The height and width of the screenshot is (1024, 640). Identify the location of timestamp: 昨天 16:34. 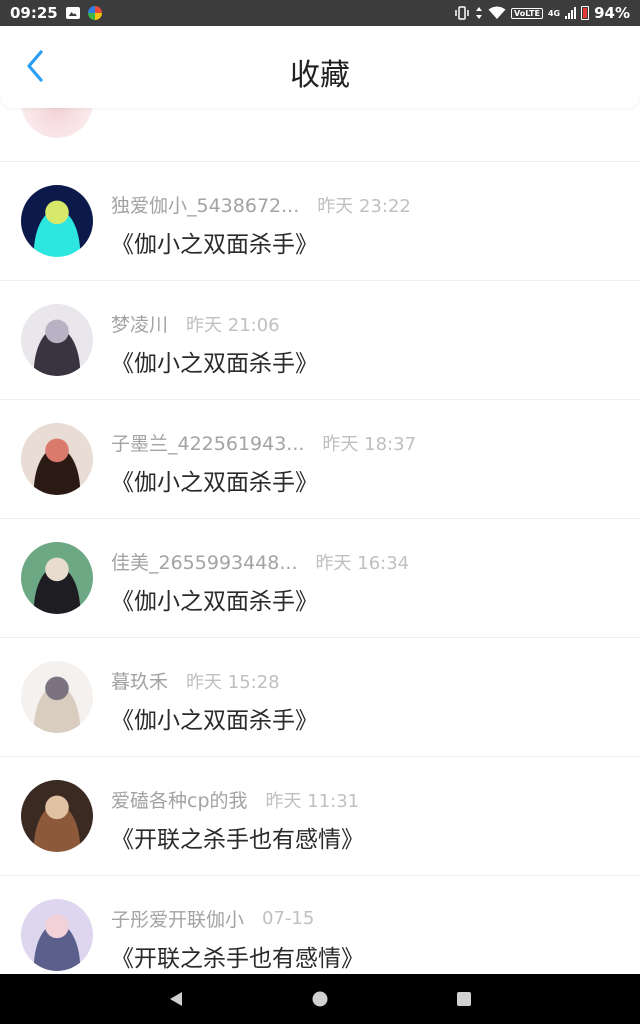
(362, 563).